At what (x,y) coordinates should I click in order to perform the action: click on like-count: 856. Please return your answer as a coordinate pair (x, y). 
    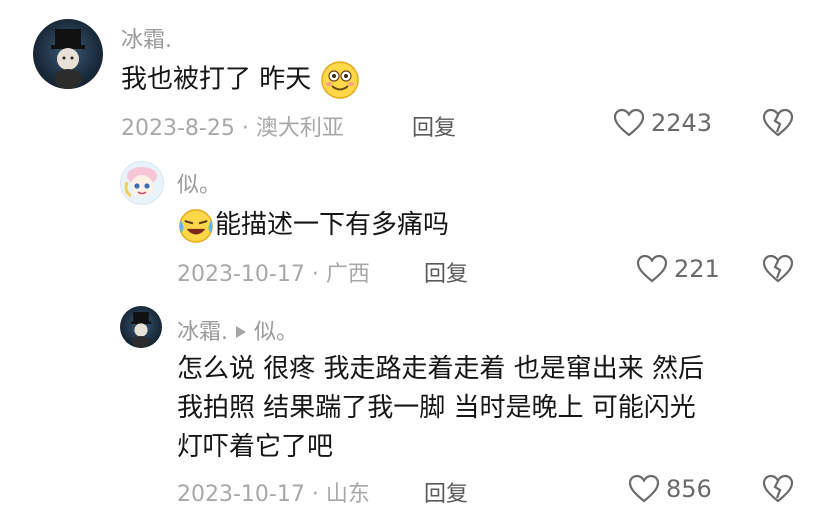
    Looking at the image, I should click on (689, 489).